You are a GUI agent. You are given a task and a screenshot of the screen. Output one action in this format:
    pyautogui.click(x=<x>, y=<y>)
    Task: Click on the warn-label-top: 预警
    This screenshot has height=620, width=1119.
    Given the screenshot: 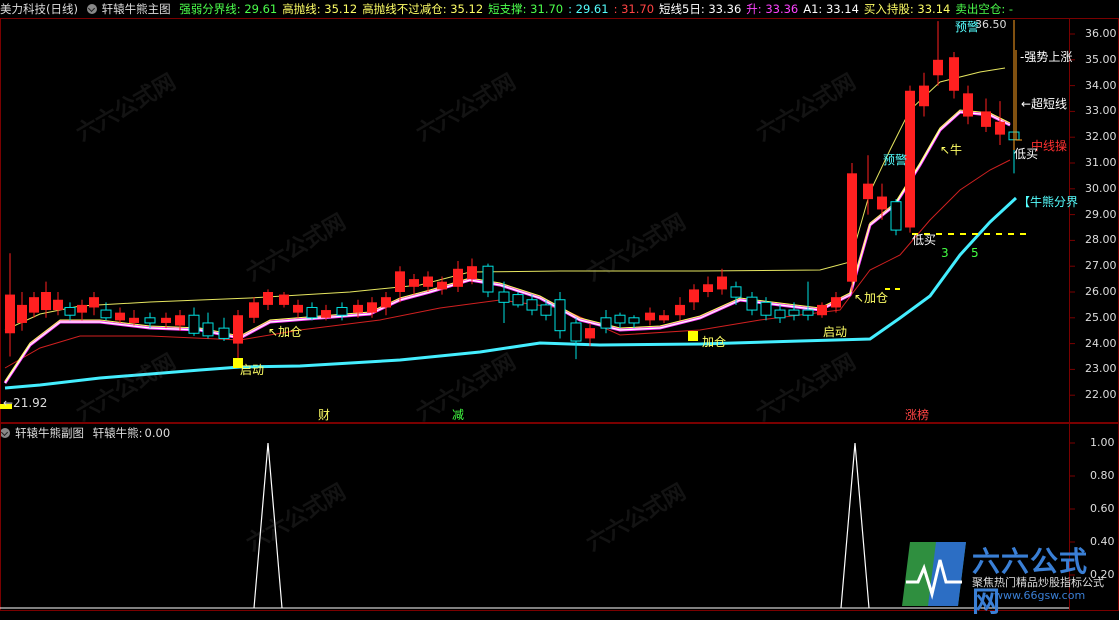 What is the action you would take?
    pyautogui.click(x=967, y=27)
    